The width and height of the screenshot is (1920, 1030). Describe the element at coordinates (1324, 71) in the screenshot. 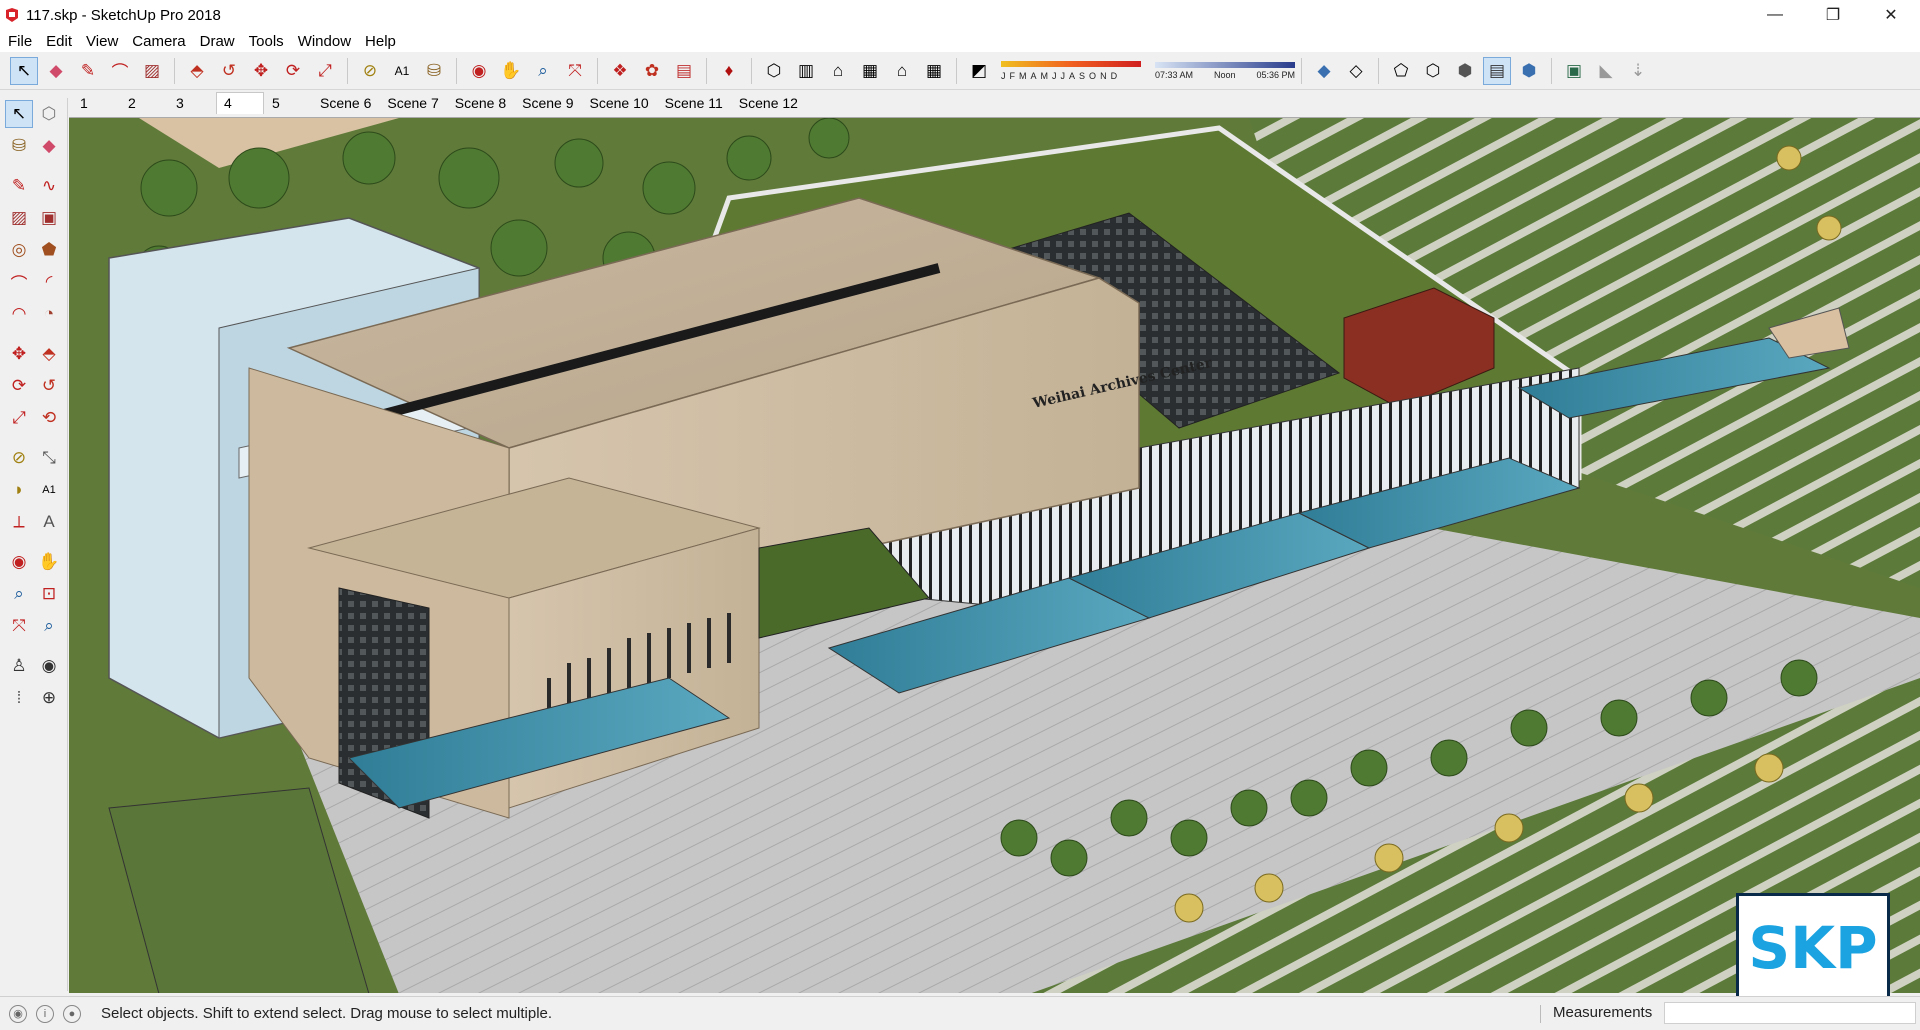

I see `xray-icon: ◆` at that location.